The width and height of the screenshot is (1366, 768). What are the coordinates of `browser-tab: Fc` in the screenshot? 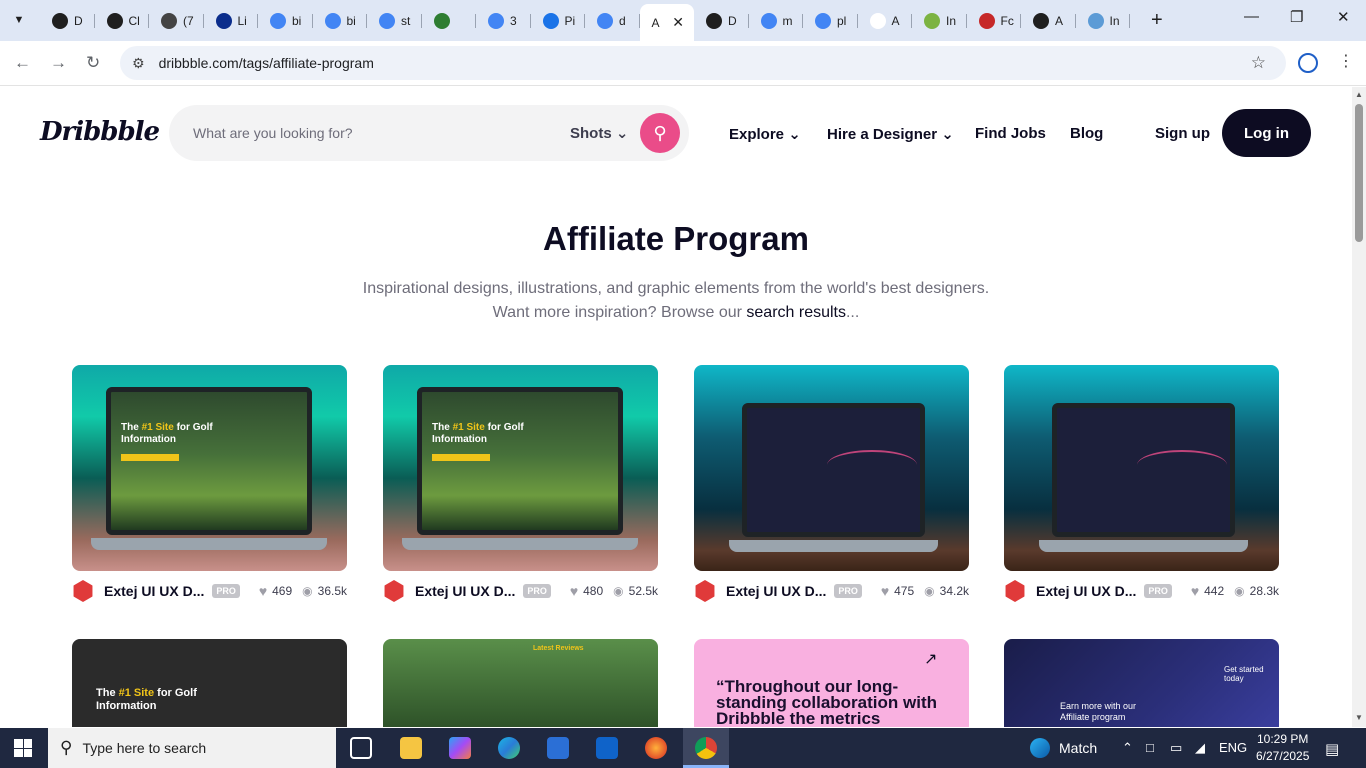 It's located at (994, 21).